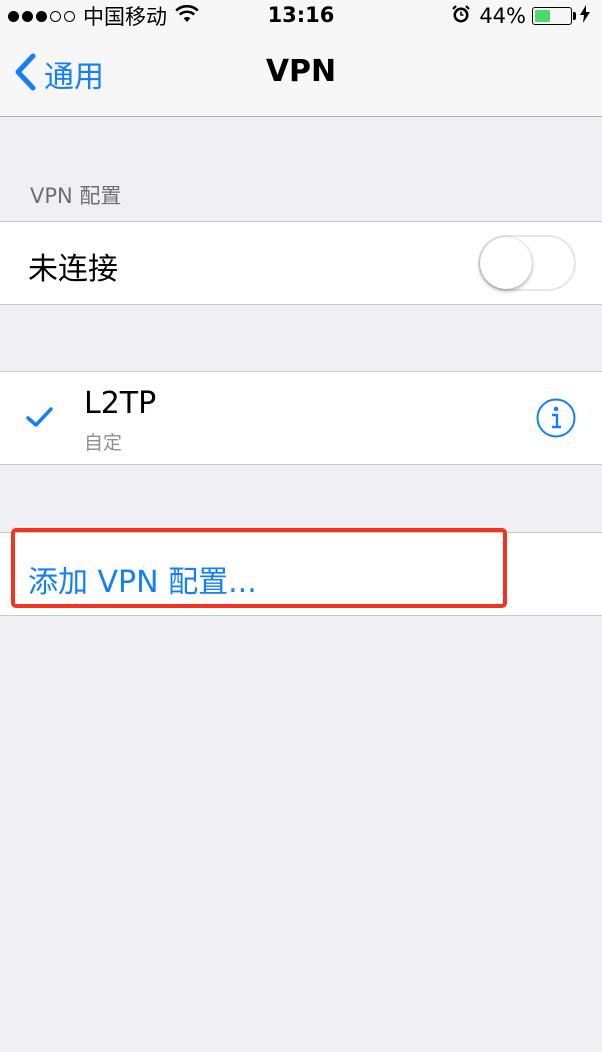 The width and height of the screenshot is (602, 1052). I want to click on battery-level, so click(542, 16).